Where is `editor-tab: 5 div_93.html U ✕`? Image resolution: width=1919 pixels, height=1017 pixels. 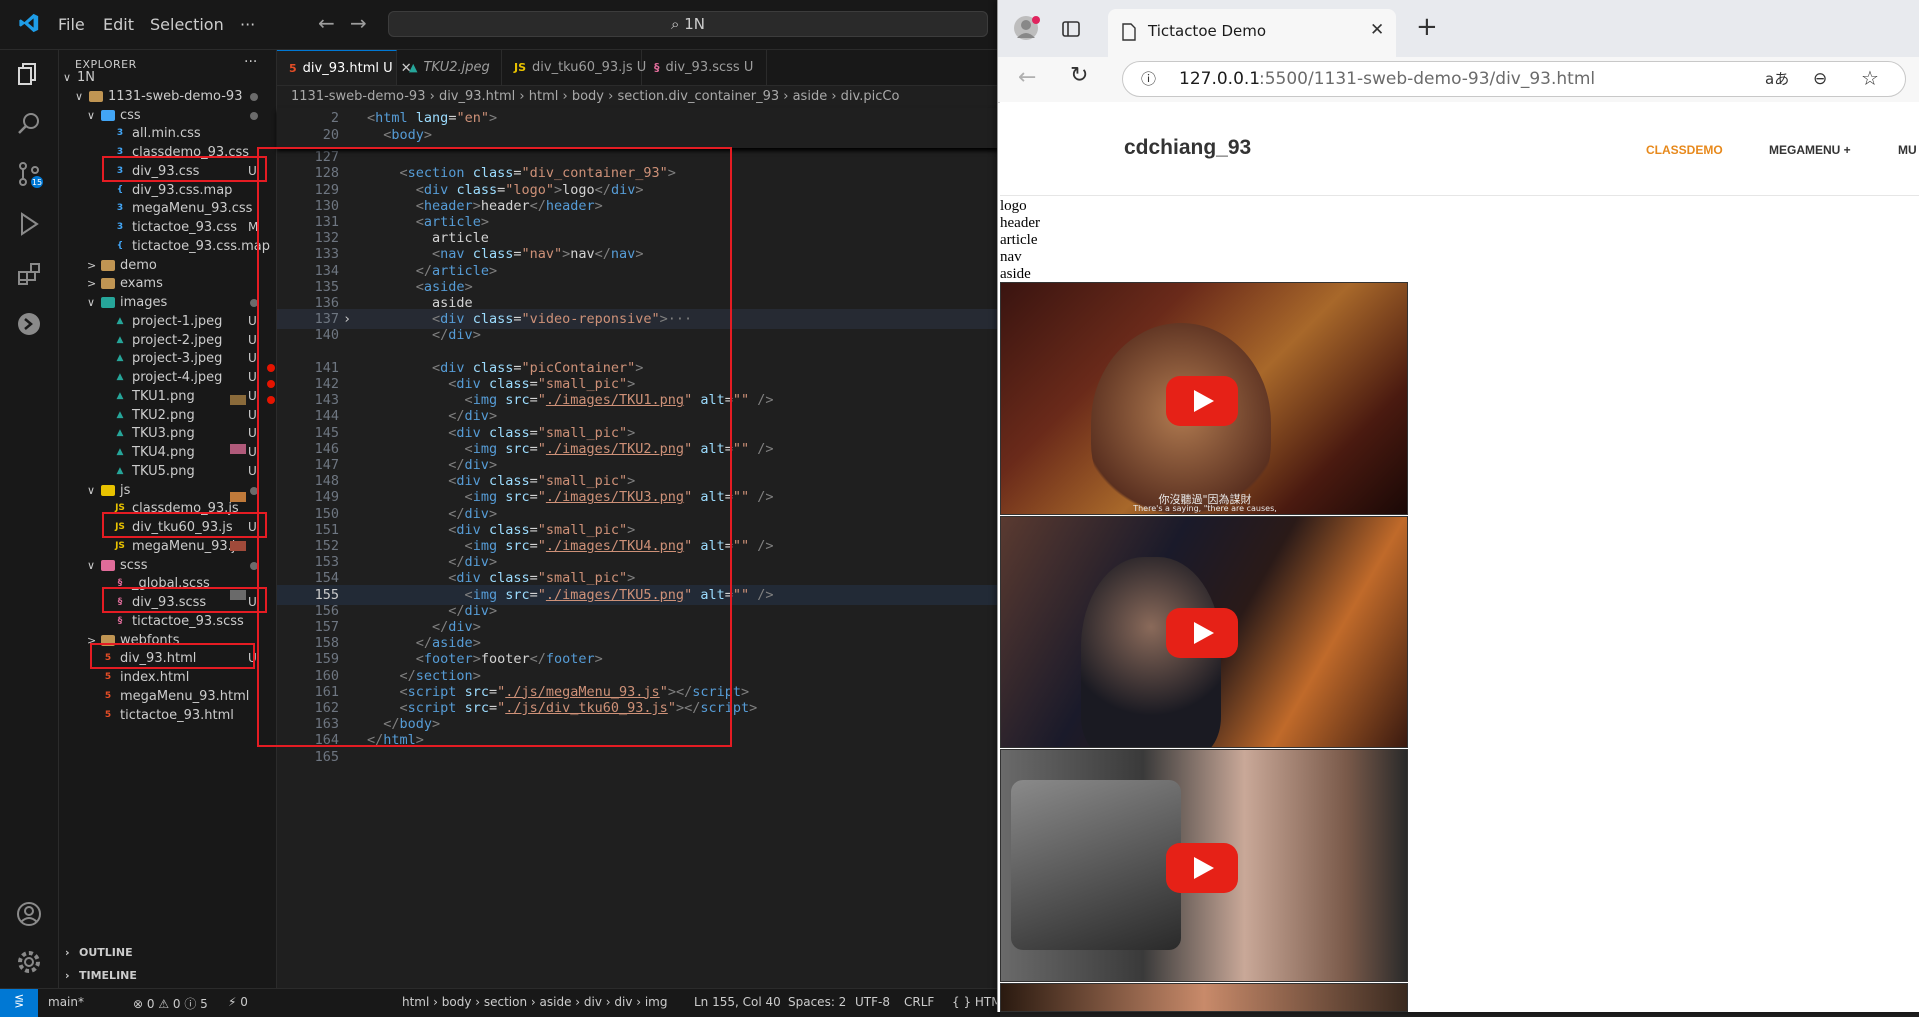
editor-tab: 5 div_93.html U ✕ is located at coordinates (344, 67).